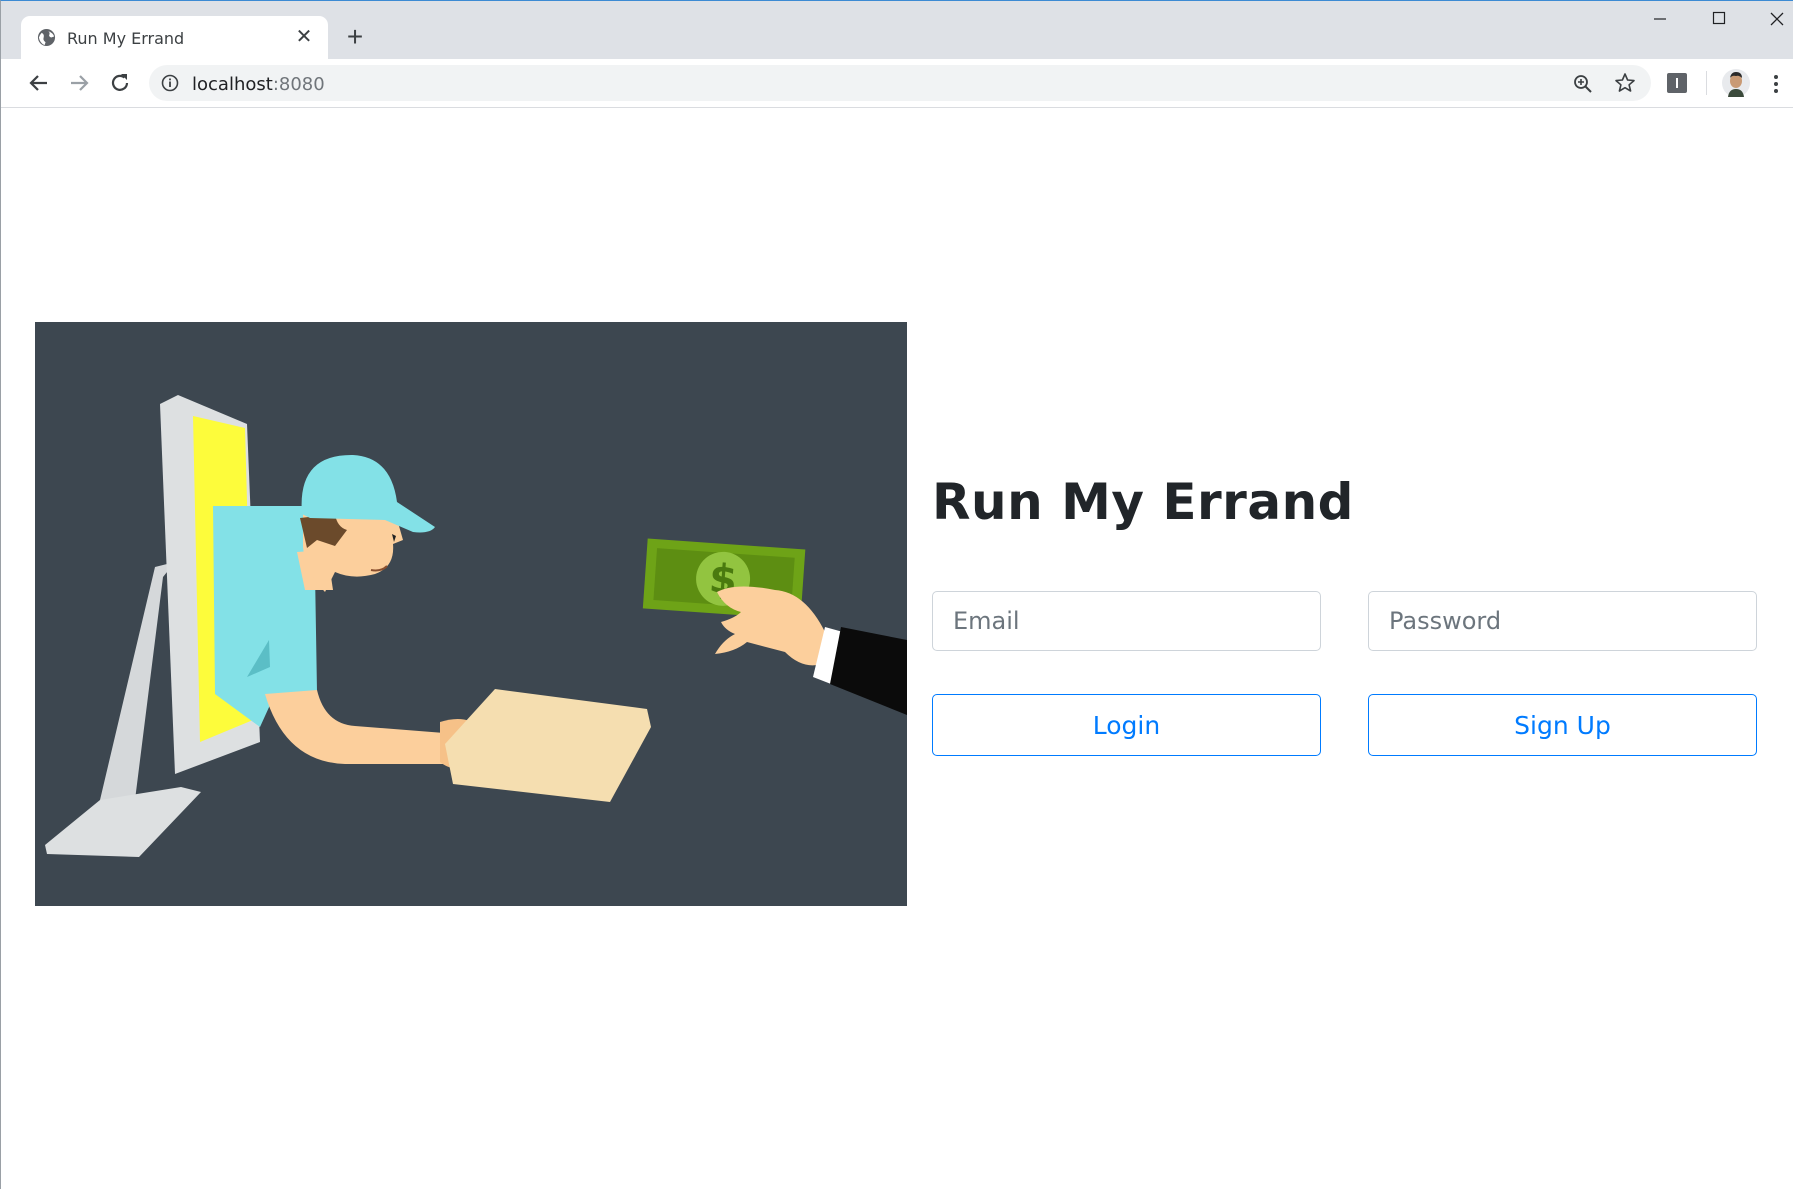 The image size is (1793, 1189). I want to click on new-tab-button: +, so click(355, 37).